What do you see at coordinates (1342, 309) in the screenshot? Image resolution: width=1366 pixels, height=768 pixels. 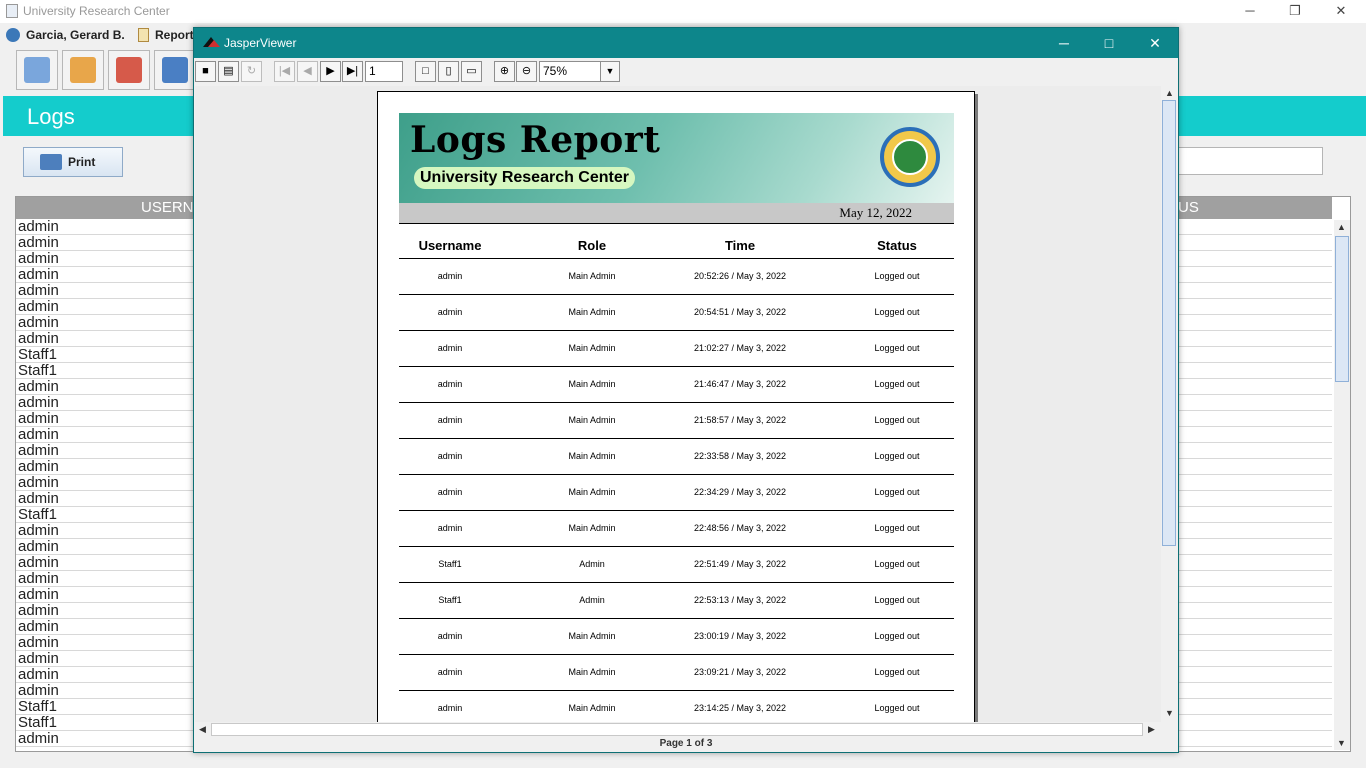 I see `table-scroll-thumb` at bounding box center [1342, 309].